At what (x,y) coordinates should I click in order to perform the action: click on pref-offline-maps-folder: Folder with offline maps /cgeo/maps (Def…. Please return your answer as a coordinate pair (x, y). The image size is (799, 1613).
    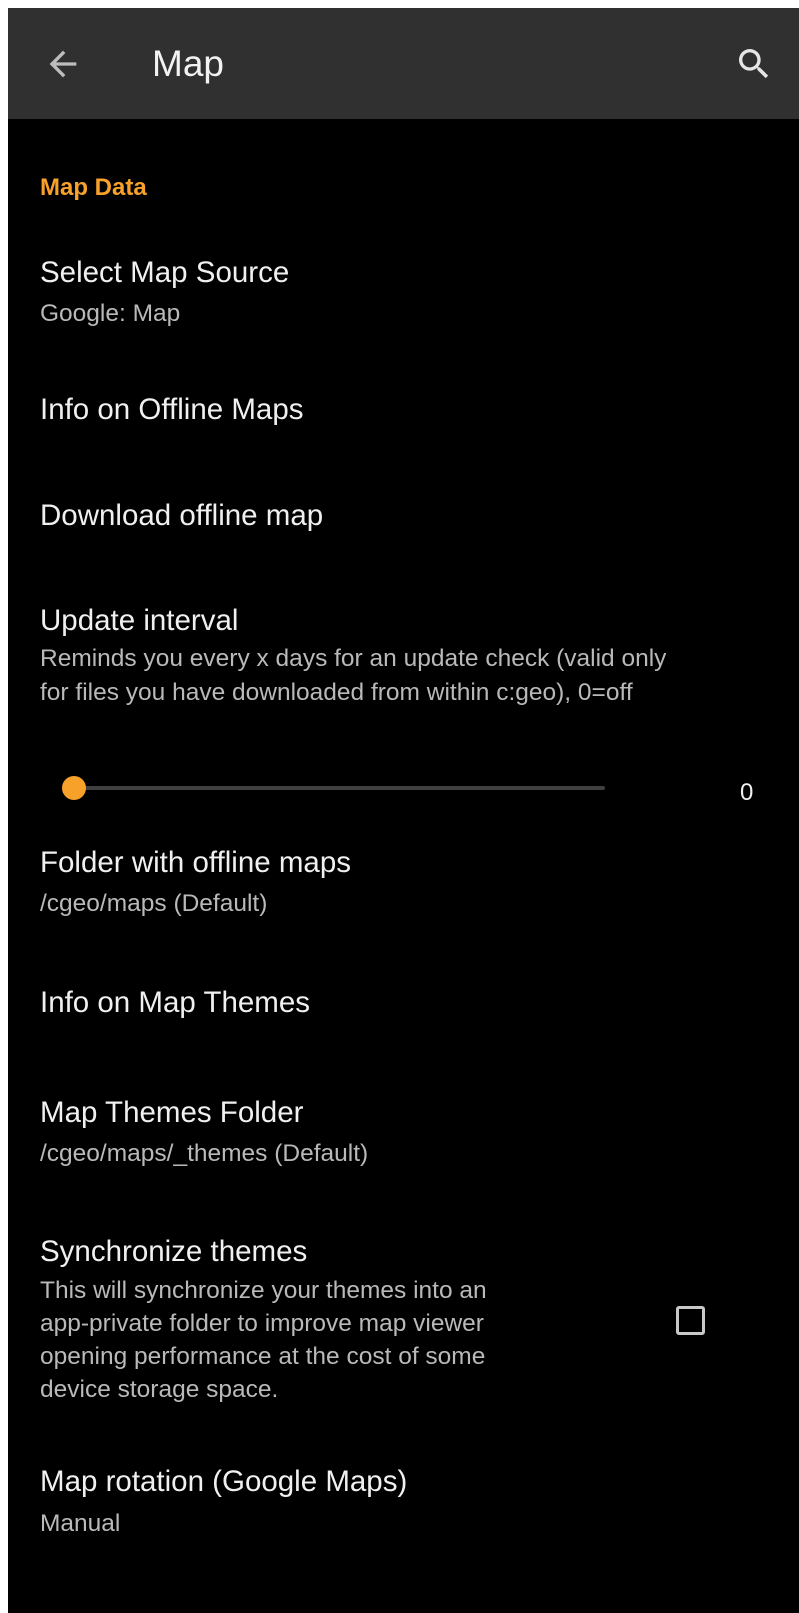
    Looking at the image, I should click on (403, 889).